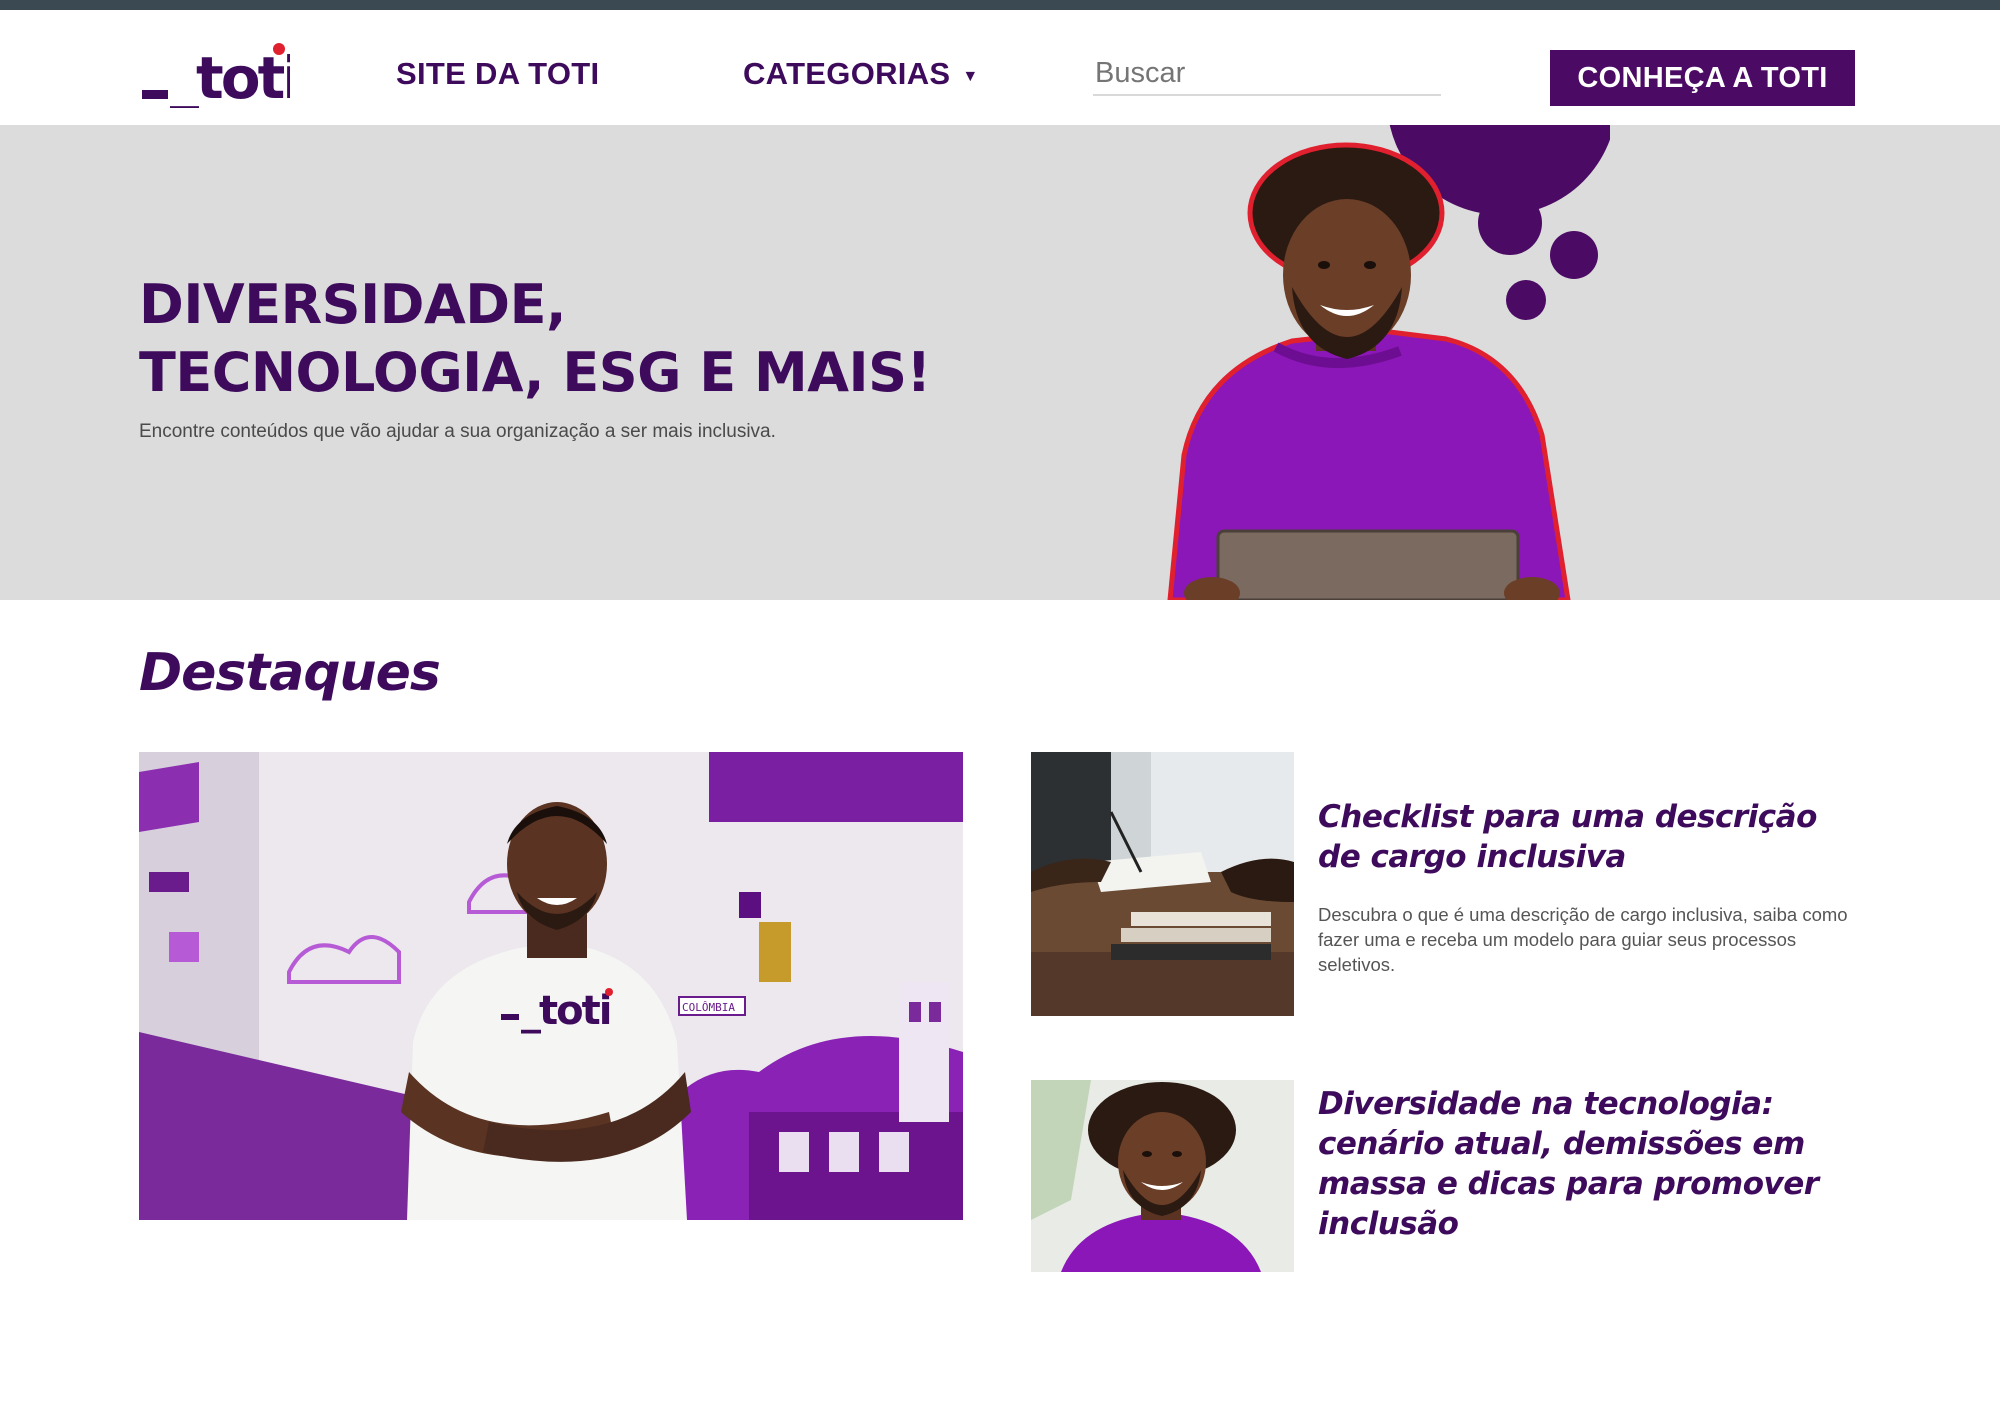  Describe the element at coordinates (565, 1011) in the screenshot. I see `featured-shirt-logo-text: _toti` at that location.